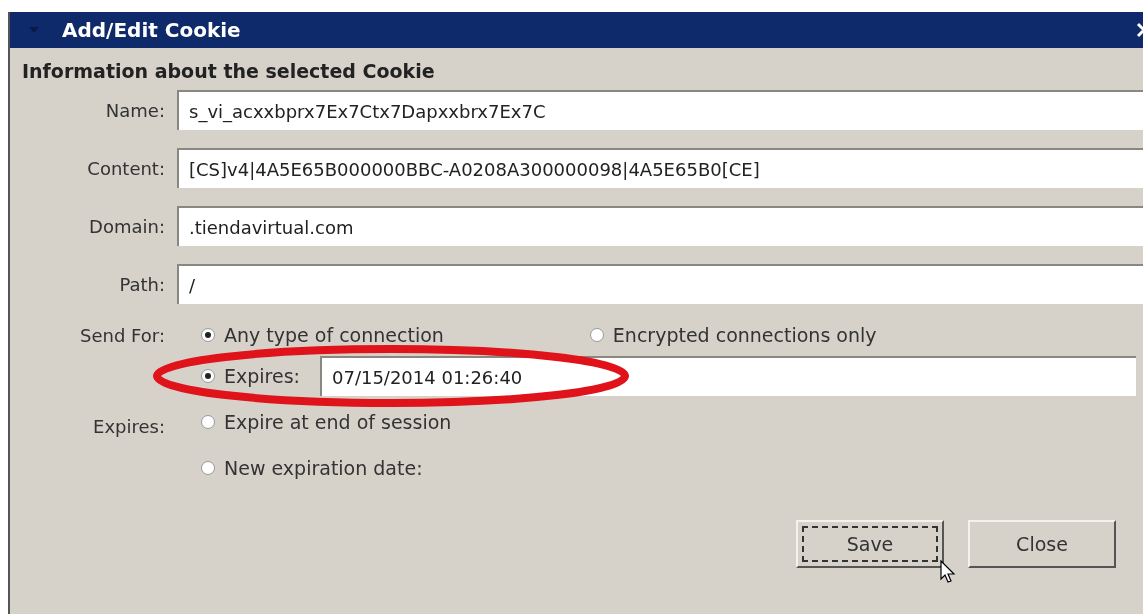 Image resolution: width=1143 pixels, height=614 pixels. Describe the element at coordinates (728, 376) in the screenshot. I see `date-field: 07/15/2014 01:26:40` at that location.